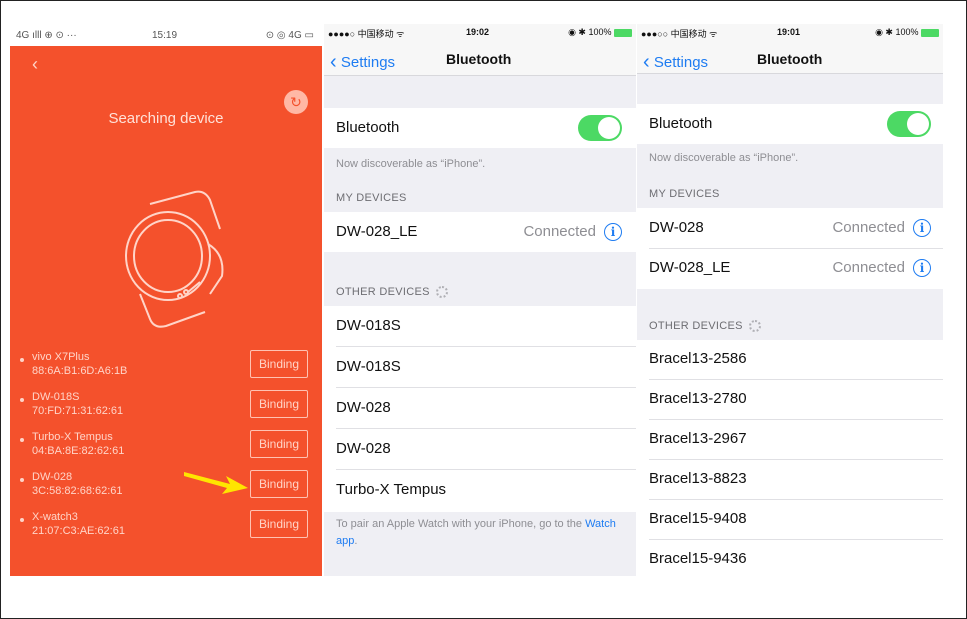 Image resolution: width=967 pixels, height=619 pixels. What do you see at coordinates (698, 558) in the screenshot?
I see `other-device-row: Bracel15-9436` at bounding box center [698, 558].